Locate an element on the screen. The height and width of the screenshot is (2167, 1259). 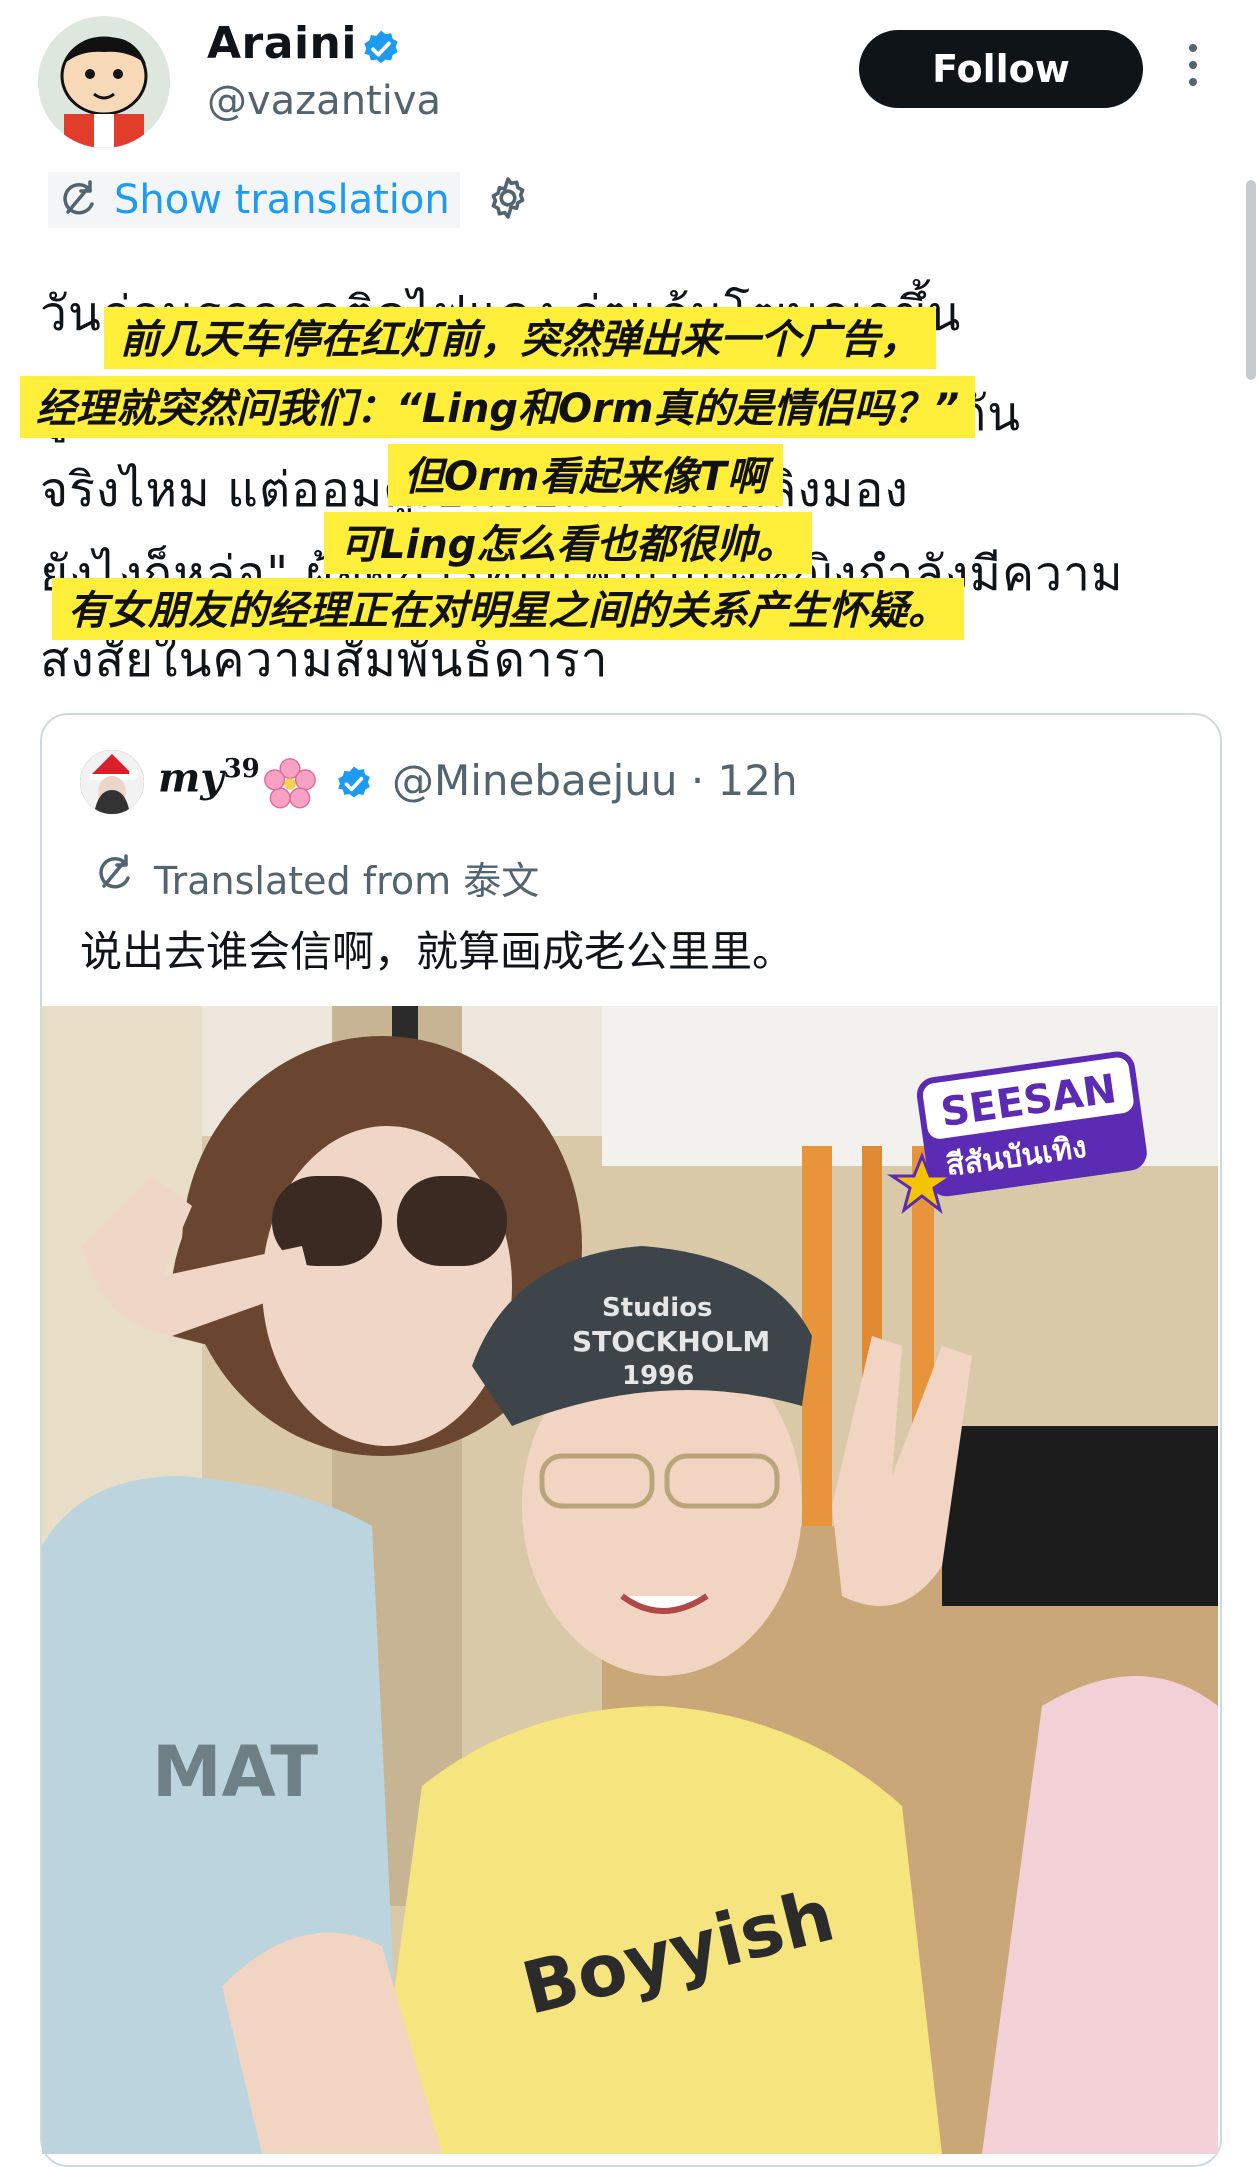
show-translation-button: Show translation is located at coordinates (254, 200).